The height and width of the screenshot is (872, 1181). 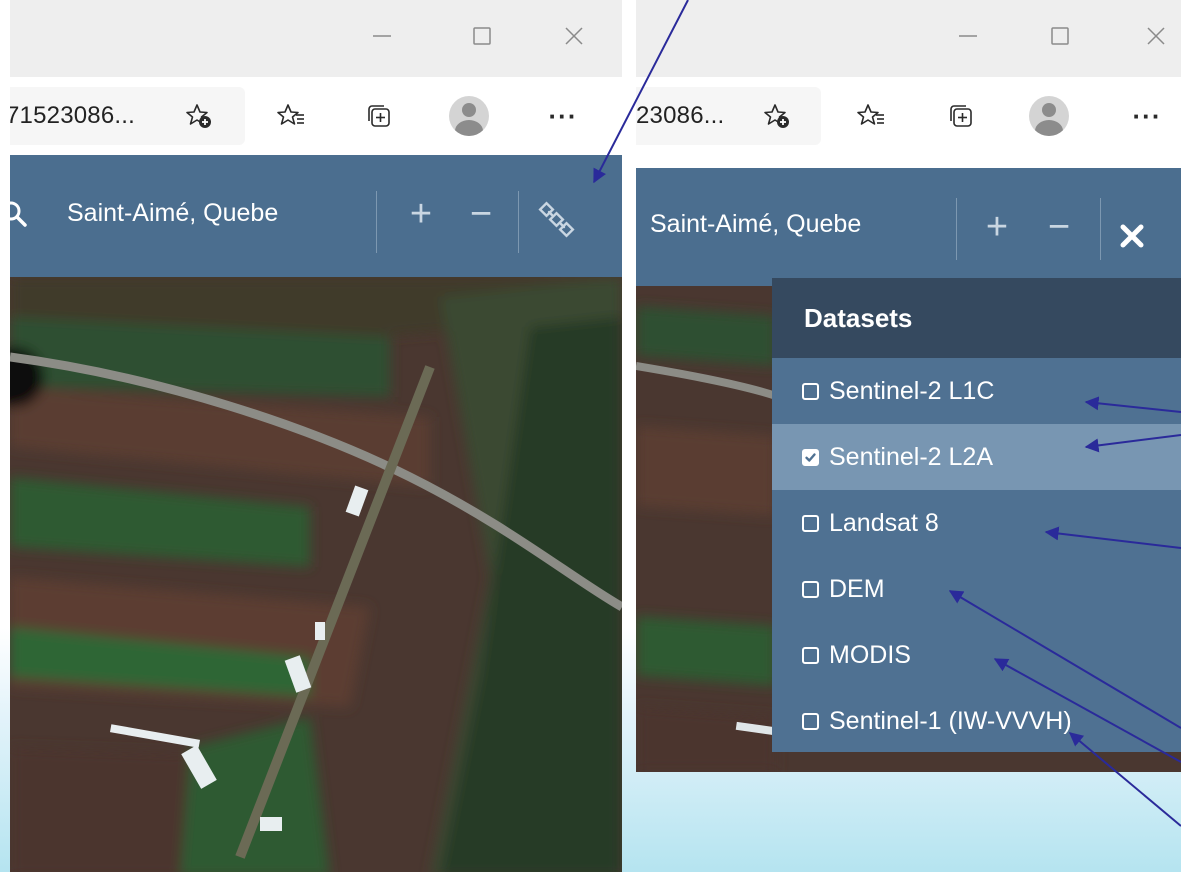 I want to click on dataset-item-dem: DEM, so click(x=976, y=589).